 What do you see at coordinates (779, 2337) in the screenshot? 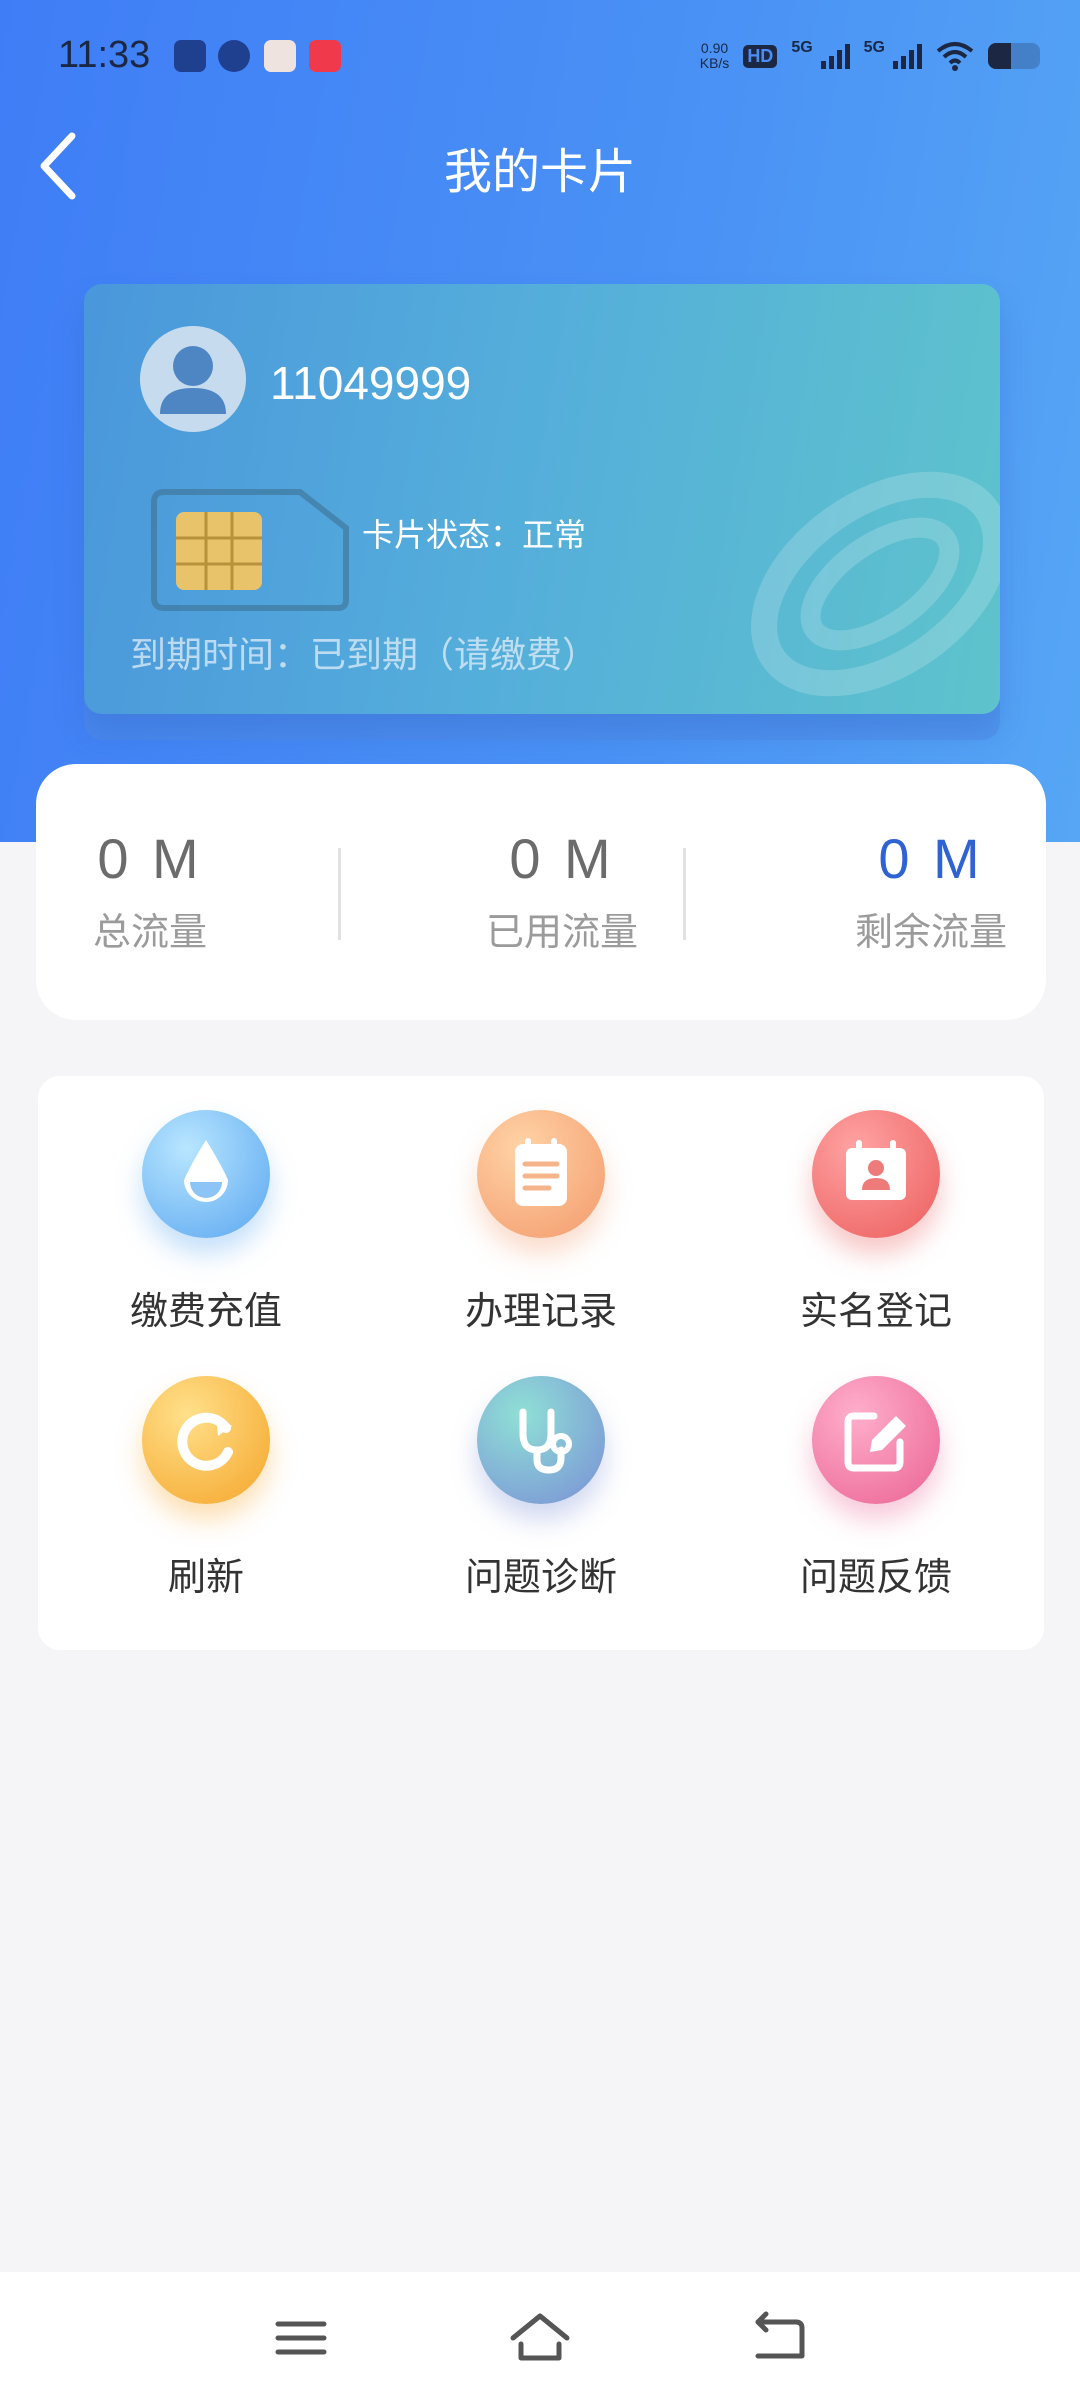
I see `back-icon` at bounding box center [779, 2337].